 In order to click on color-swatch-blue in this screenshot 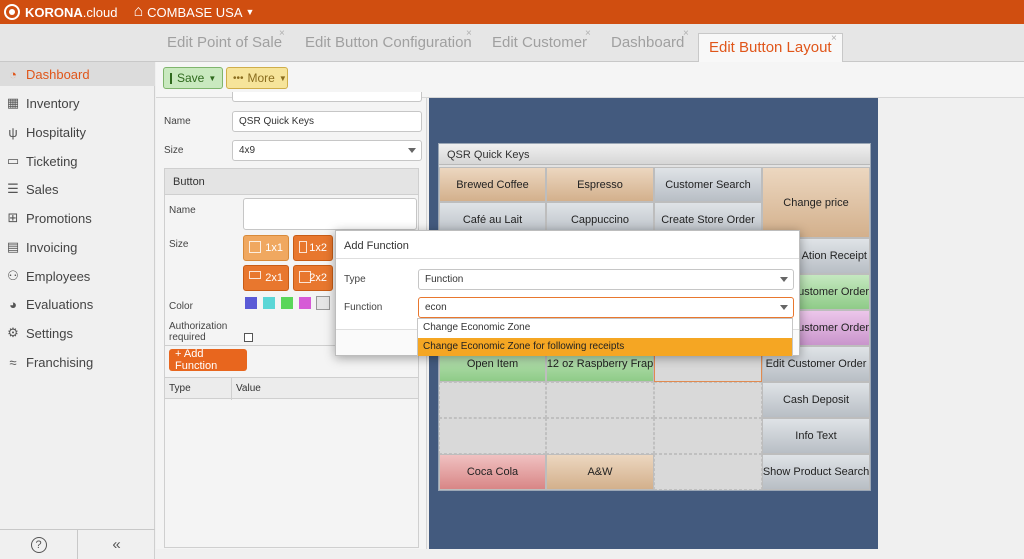, I will do `click(251, 303)`.